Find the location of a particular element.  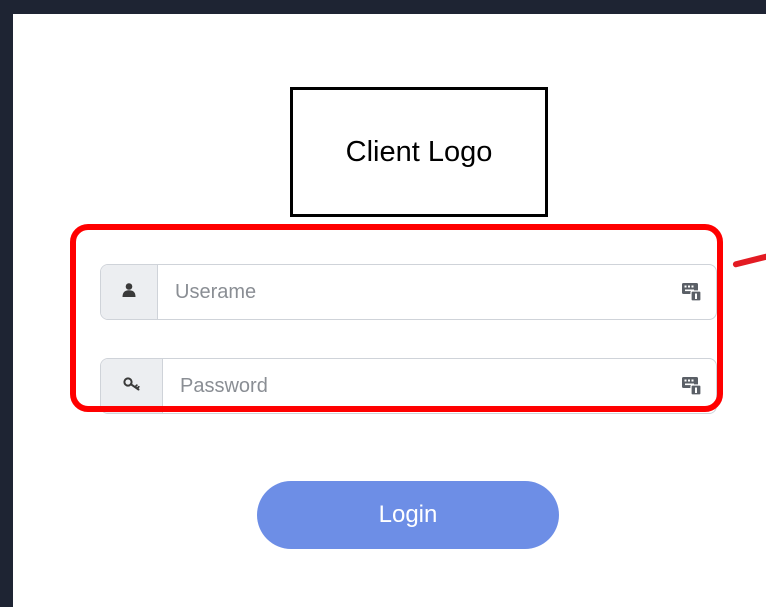

client-logo-label: Client Logo is located at coordinates (419, 151).